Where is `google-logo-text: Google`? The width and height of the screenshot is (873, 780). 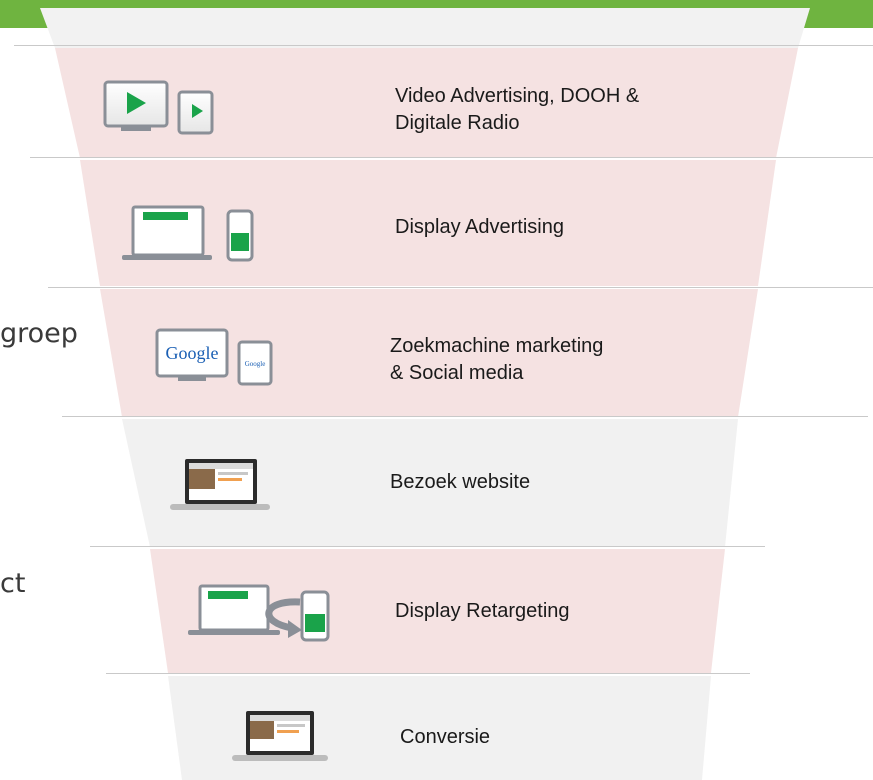 google-logo-text: Google is located at coordinates (192, 353).